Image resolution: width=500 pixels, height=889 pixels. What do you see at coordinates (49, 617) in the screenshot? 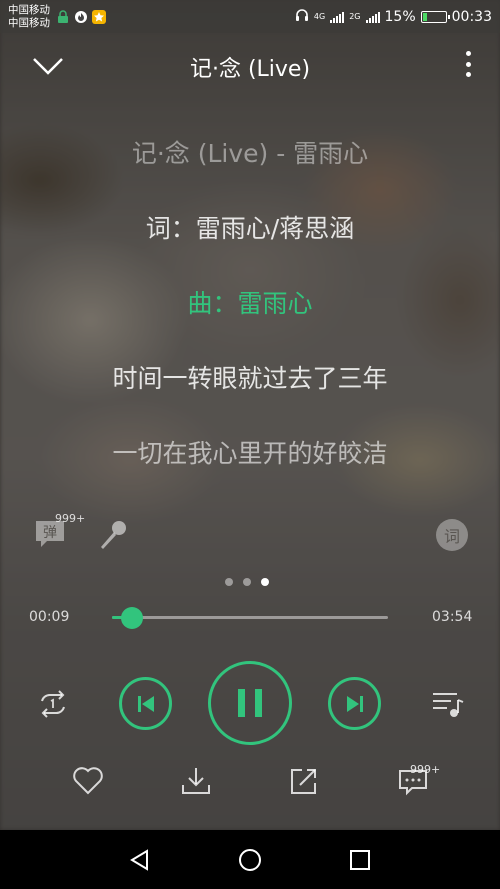
I see `elapsed-time: 00:09` at bounding box center [49, 617].